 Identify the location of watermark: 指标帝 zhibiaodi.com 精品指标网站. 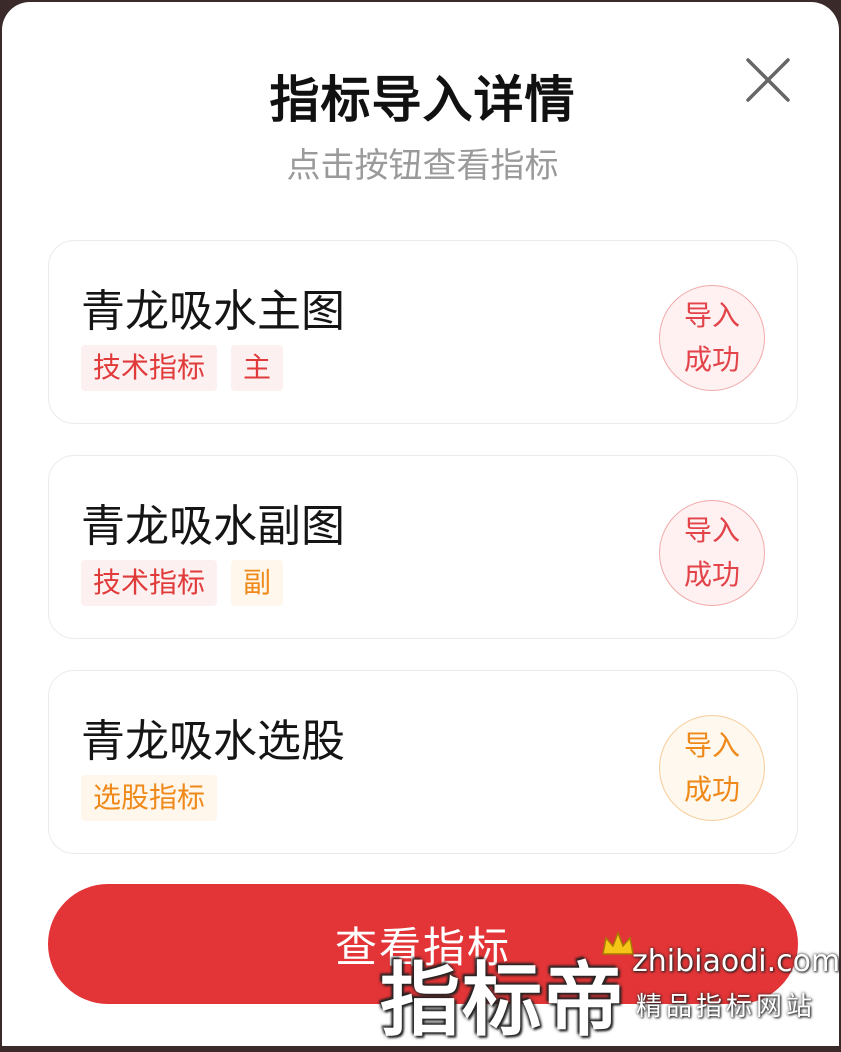
(610, 988).